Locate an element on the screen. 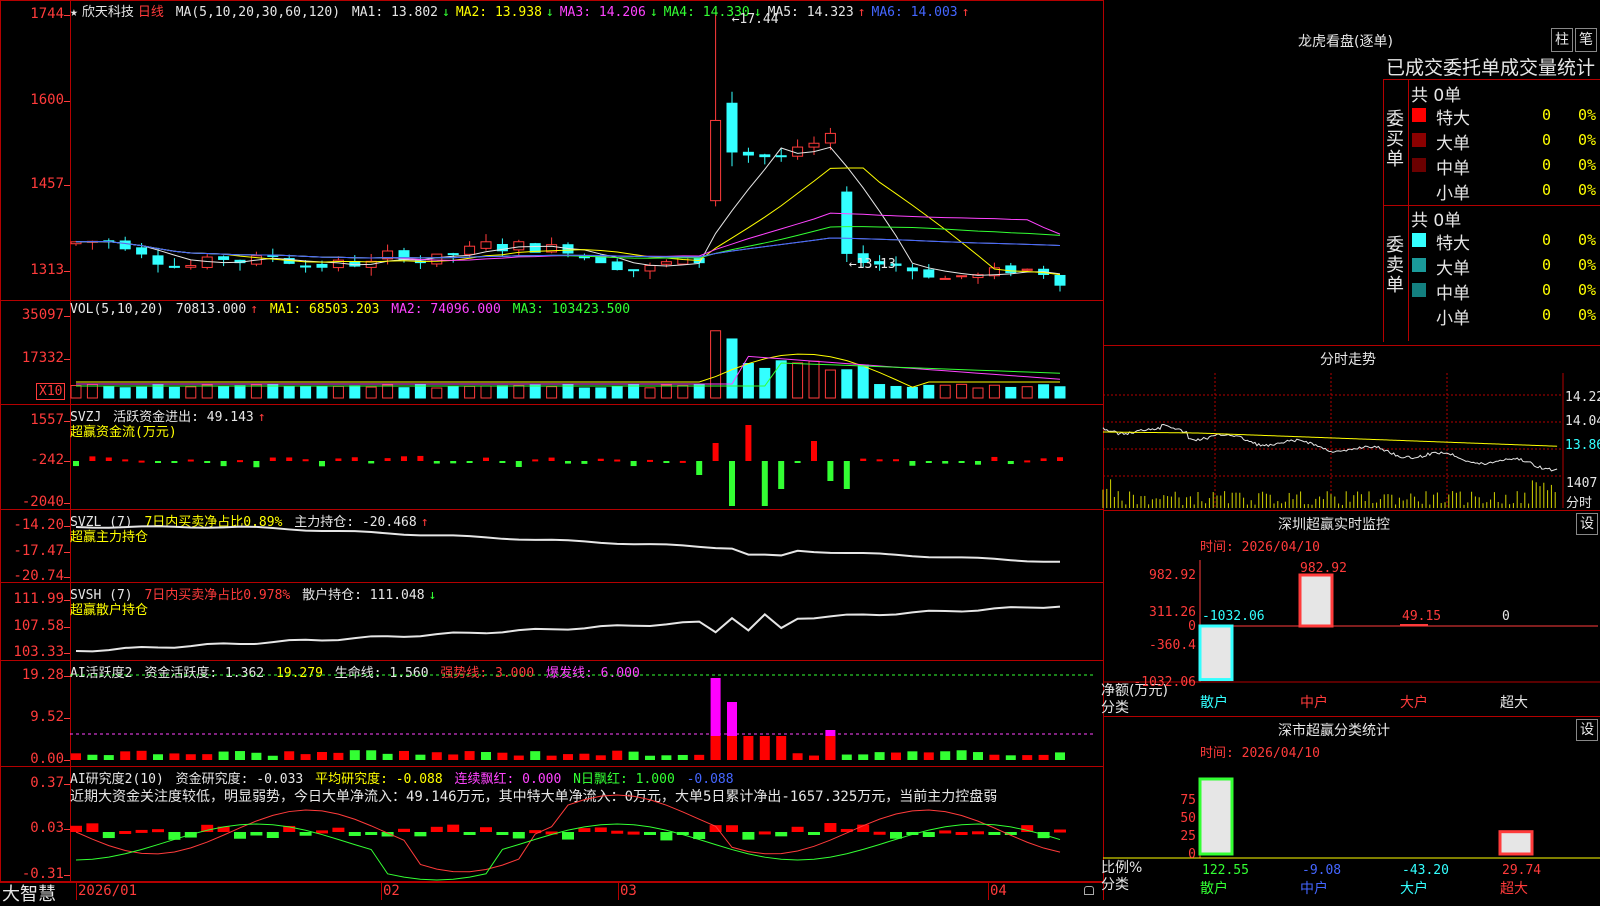 The height and width of the screenshot is (906, 1600). szmon-category: 大户 is located at coordinates (1414, 702).